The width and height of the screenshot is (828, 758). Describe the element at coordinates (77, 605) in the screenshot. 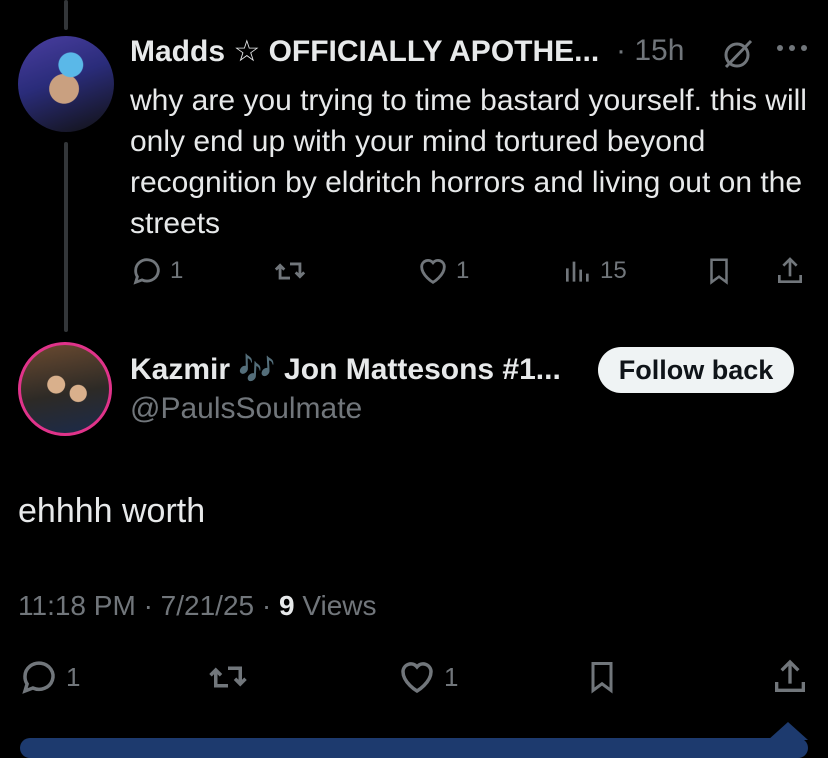

I see `tweet-time: 11:18 PM` at that location.